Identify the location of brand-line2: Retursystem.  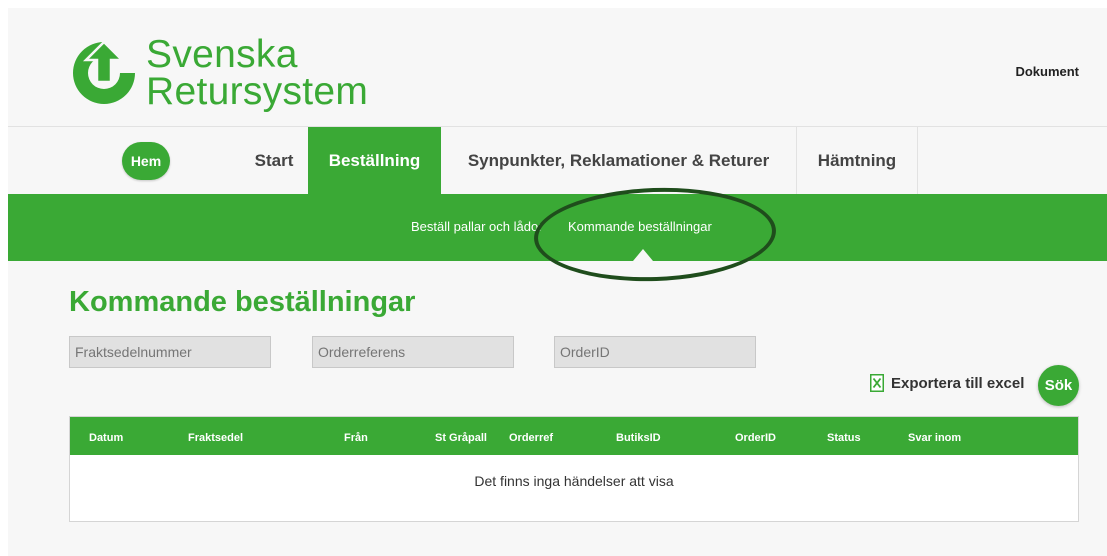
(257, 91).